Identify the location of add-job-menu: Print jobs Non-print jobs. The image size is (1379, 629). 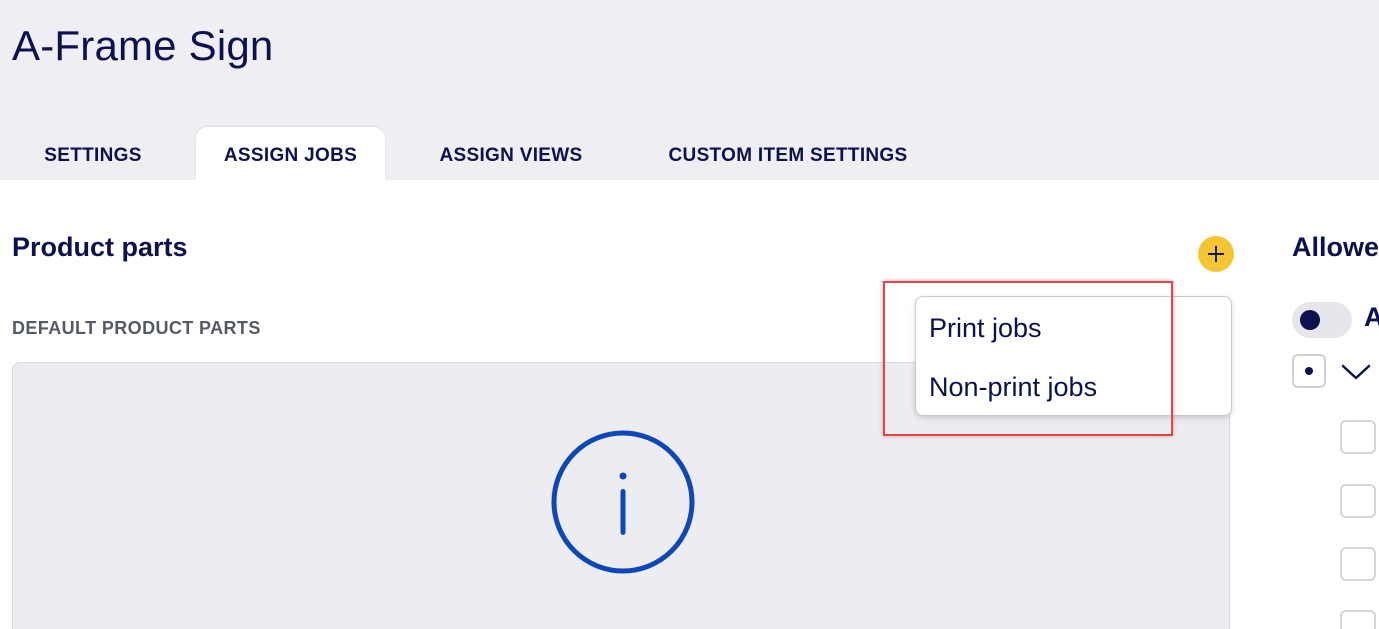
(1073, 356).